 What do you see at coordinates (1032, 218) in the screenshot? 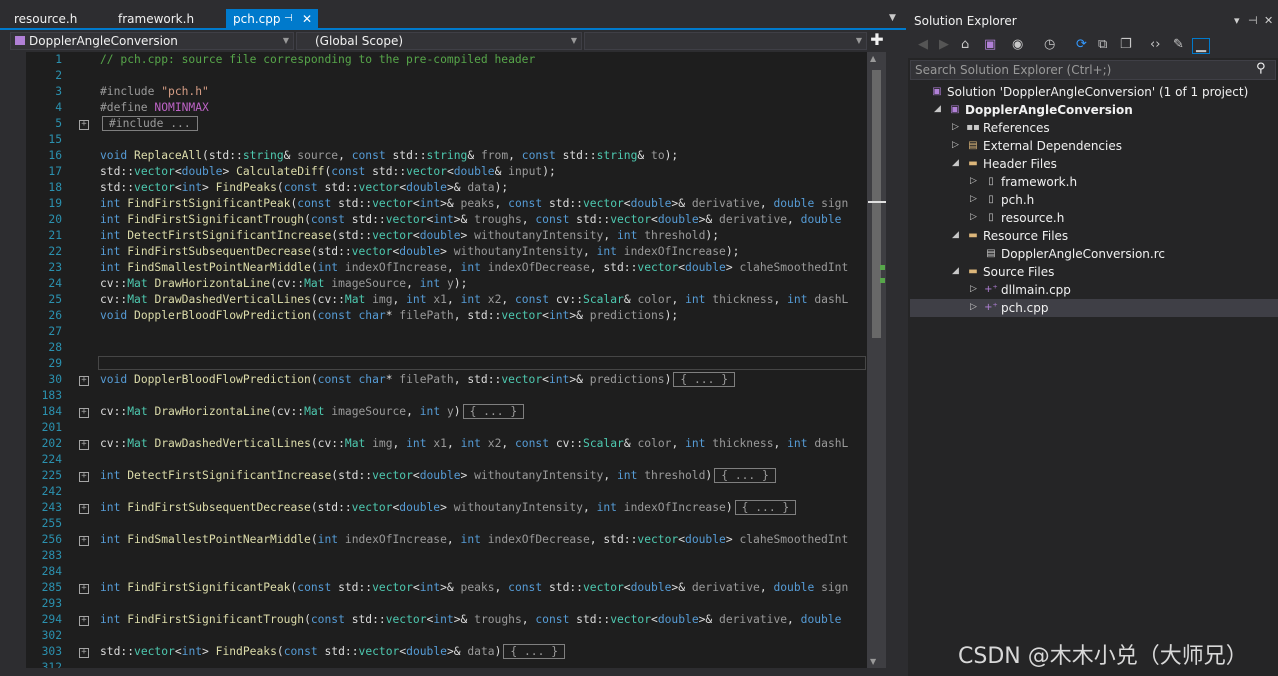
I see `tree-item: resource.h` at bounding box center [1032, 218].